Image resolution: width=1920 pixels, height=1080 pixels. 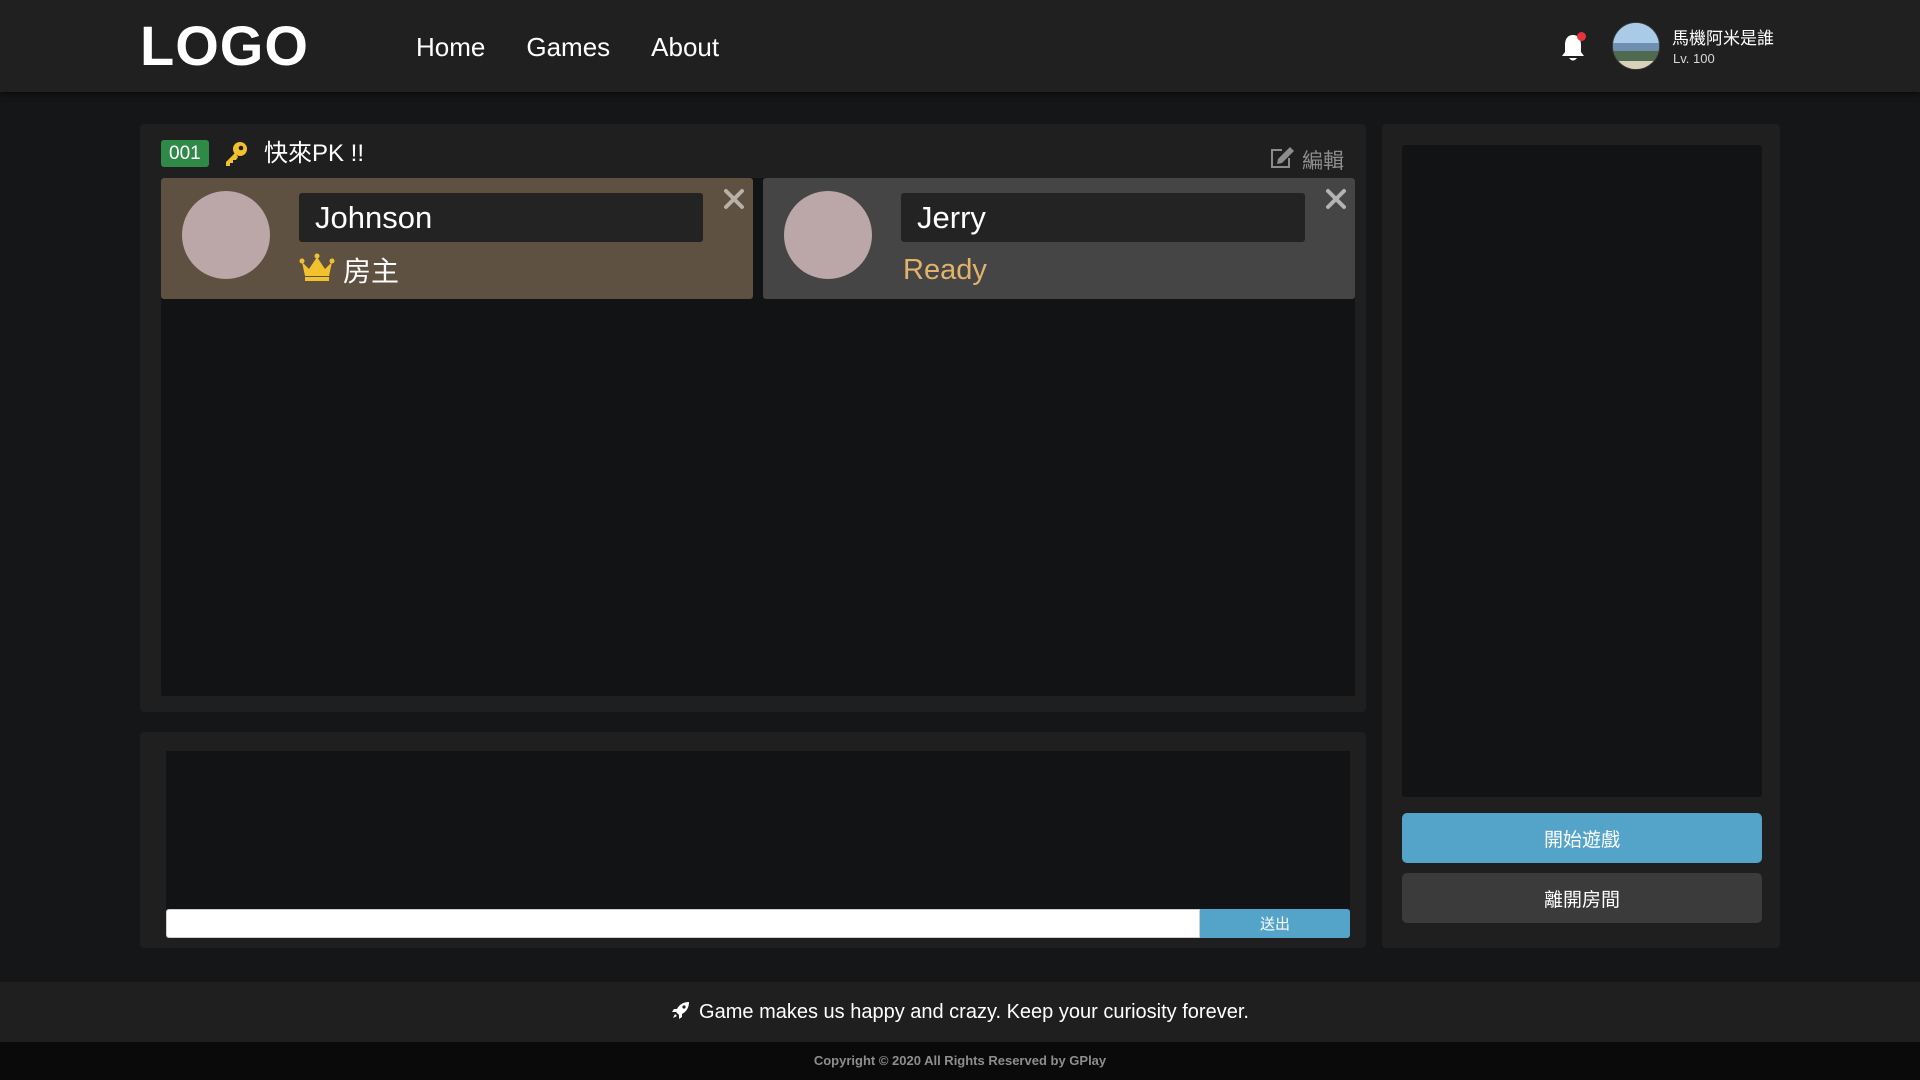 What do you see at coordinates (236, 154) in the screenshot?
I see `key-icon` at bounding box center [236, 154].